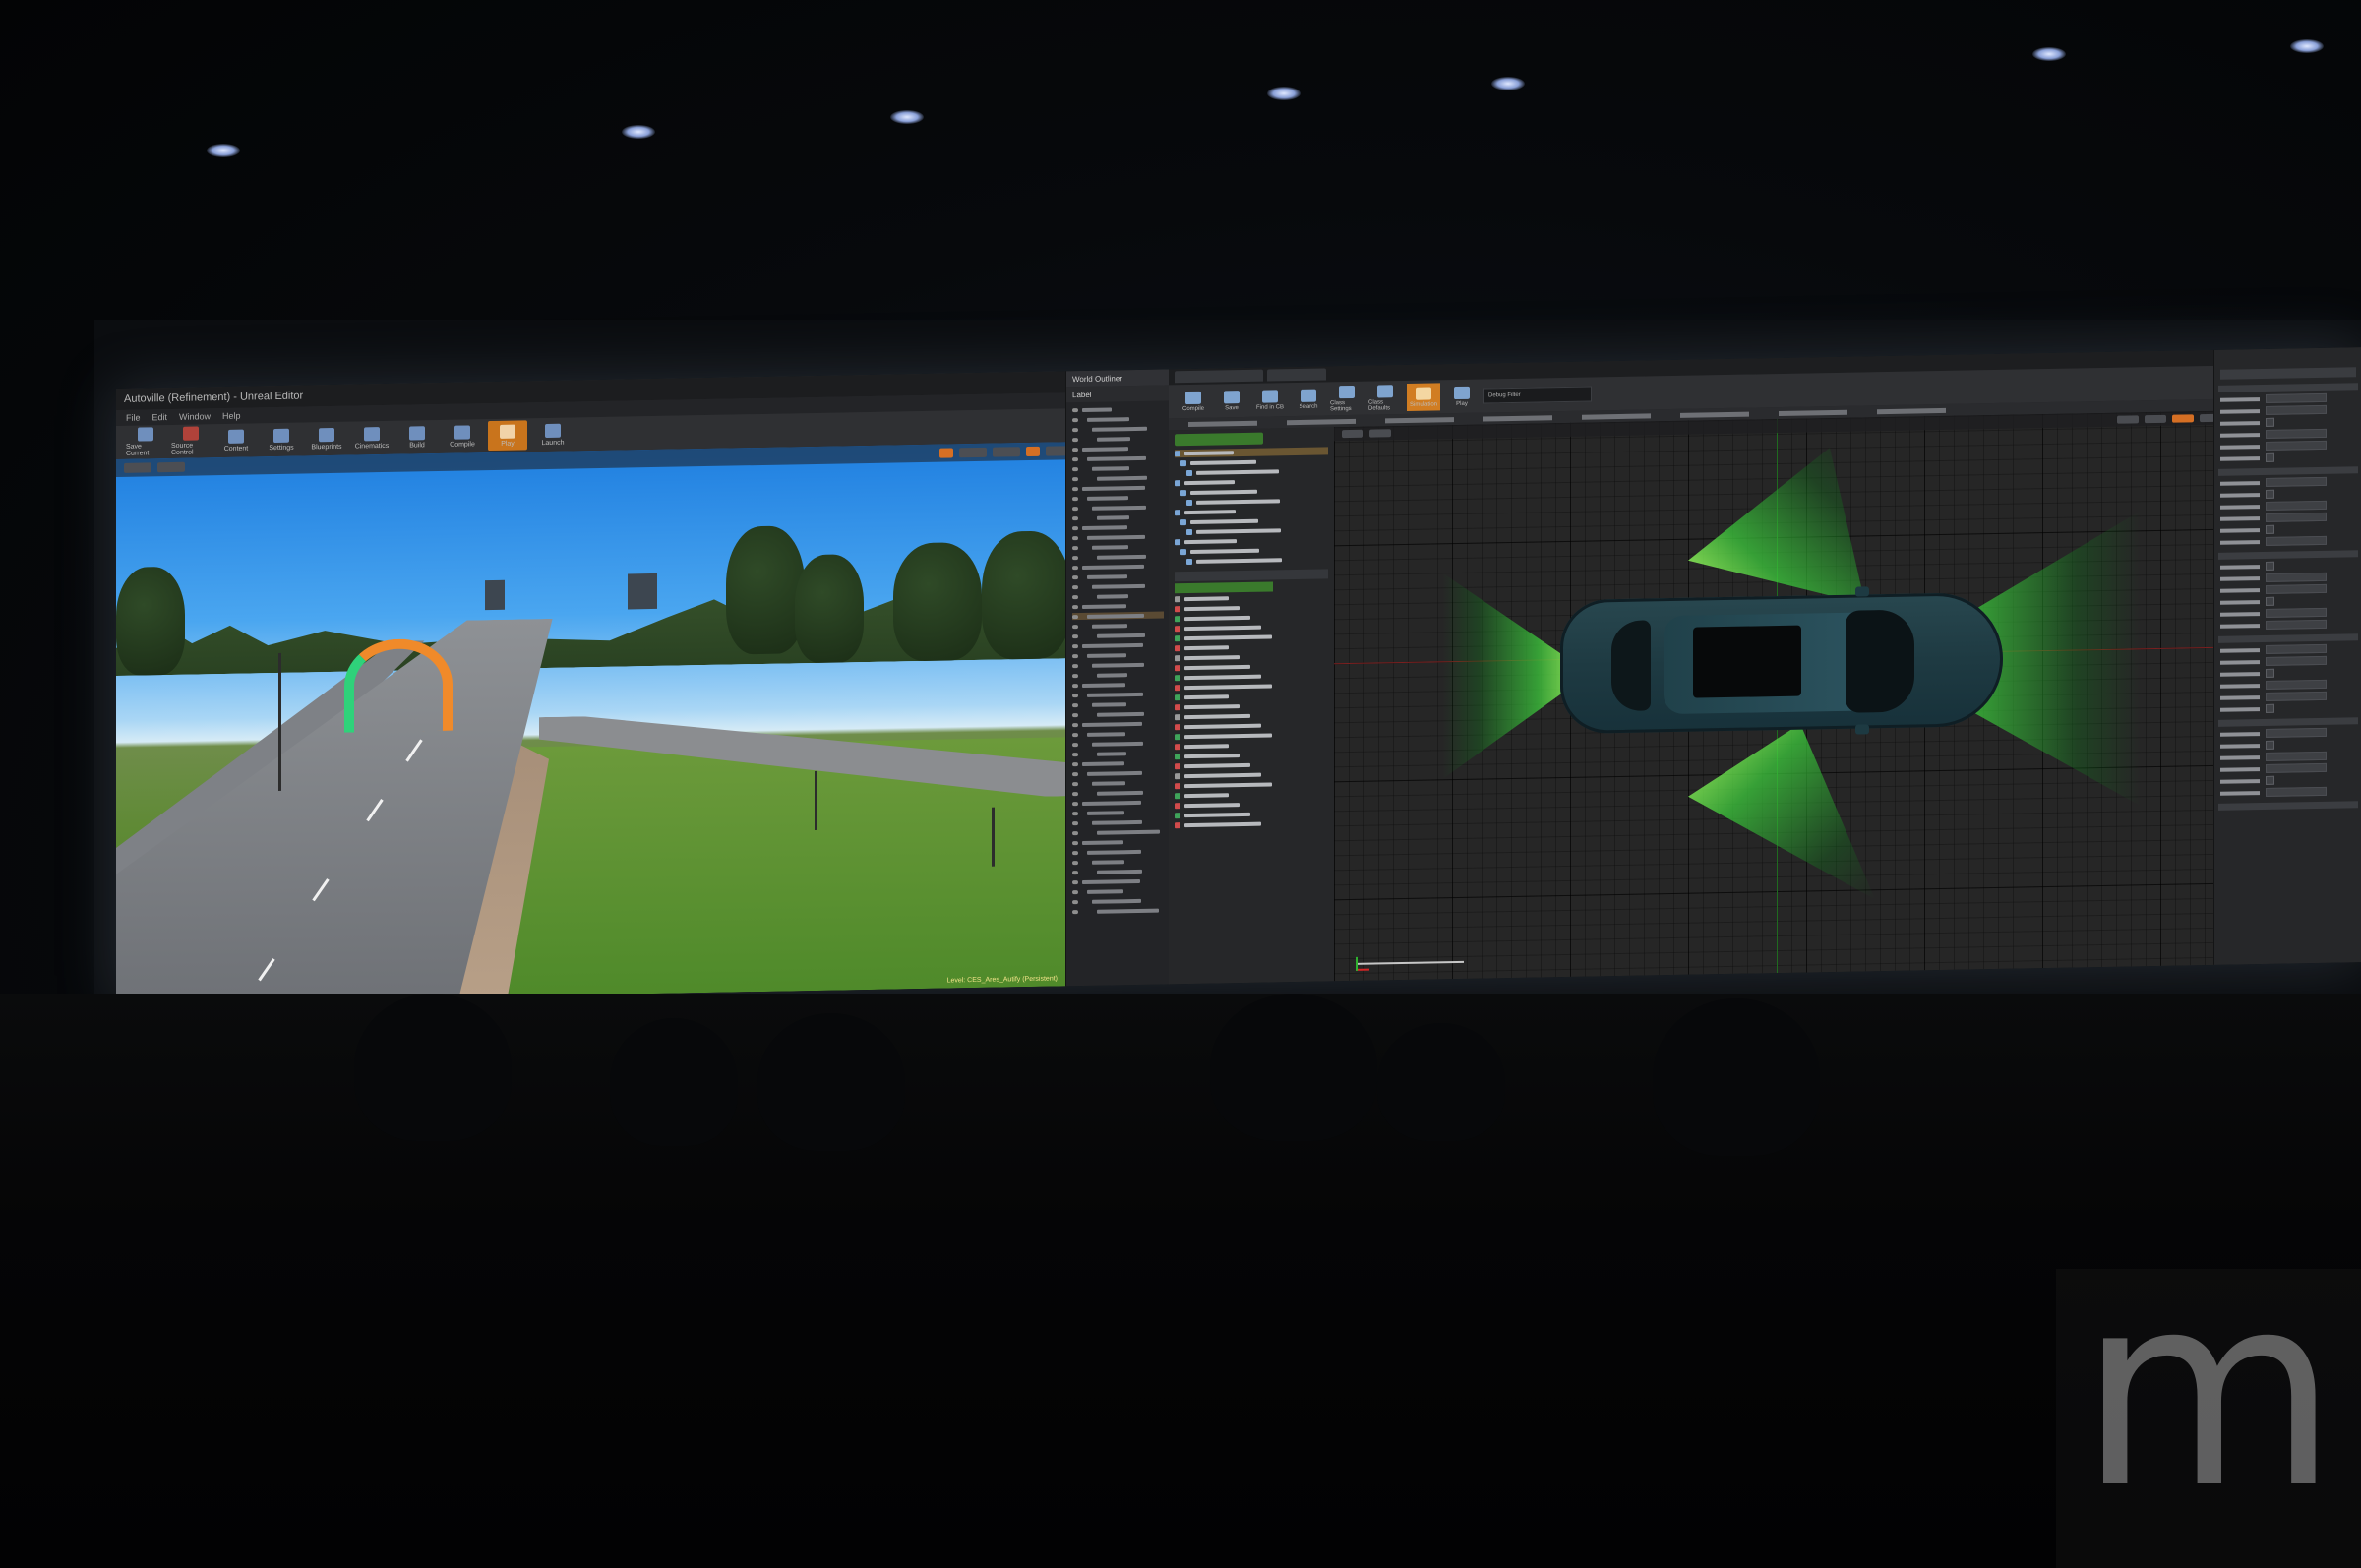 This screenshot has width=2361, height=1568. I want to click on launch-button: Launch, so click(553, 435).